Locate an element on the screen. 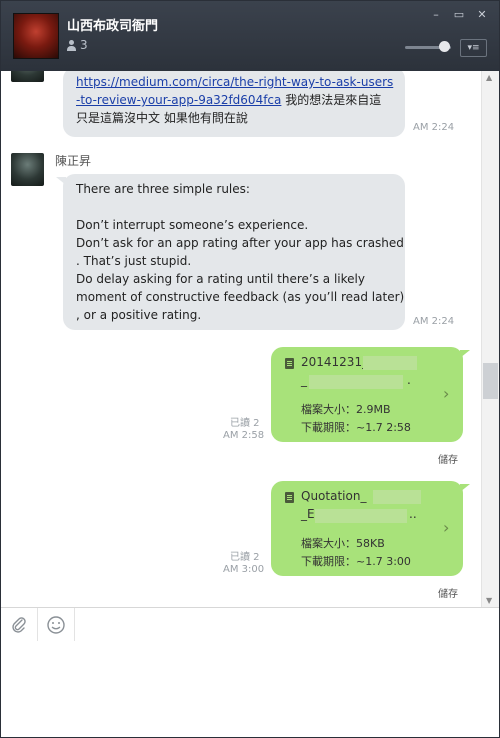  file-size: 檔案大小：2.9MB is located at coordinates (346, 409).